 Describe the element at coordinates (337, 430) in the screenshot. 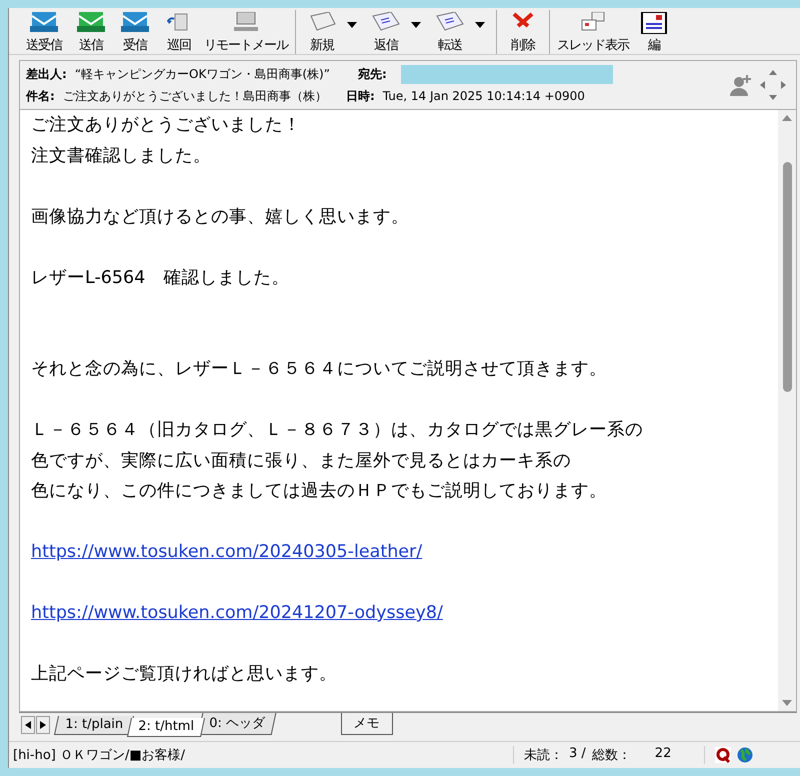

I see `body-text-line: Ｌ－６５６４（旧カタログ、Ｌ－８６７３）は、カタログでは黒グレー系の` at that location.